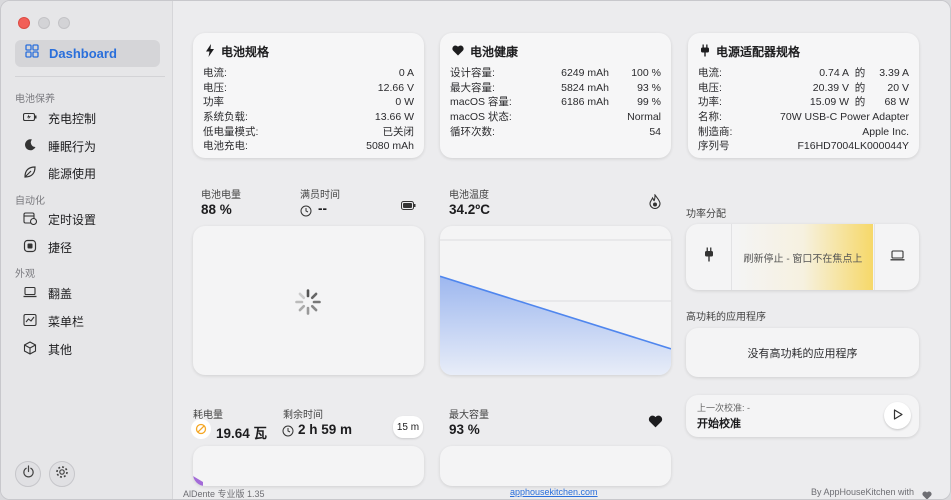  Describe the element at coordinates (30, 247) in the screenshot. I see `shortcuts-icon` at that location.